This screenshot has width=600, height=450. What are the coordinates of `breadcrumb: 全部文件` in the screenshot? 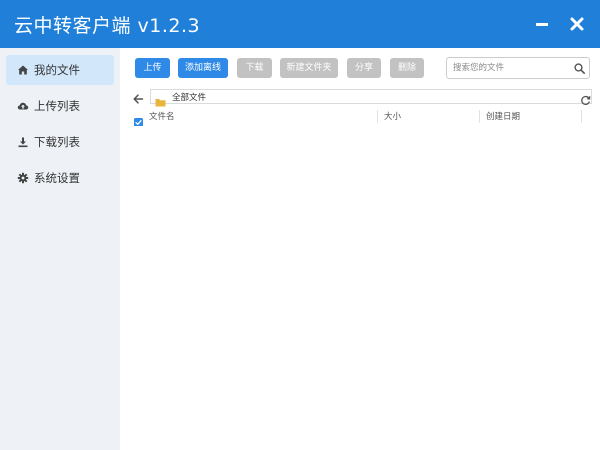 It's located at (371, 98).